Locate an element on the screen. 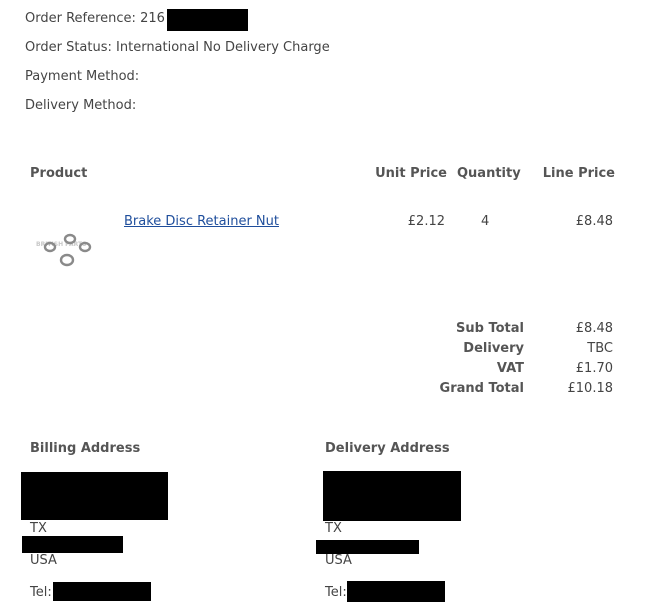  line-price-cell: £8.48 is located at coordinates (594, 221).